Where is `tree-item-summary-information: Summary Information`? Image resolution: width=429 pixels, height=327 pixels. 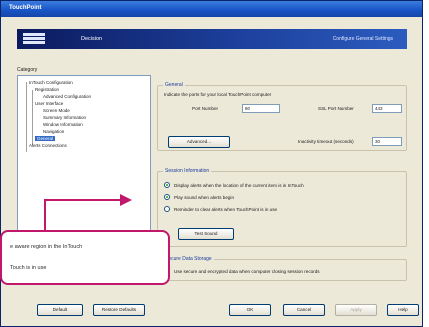 tree-item-summary-information: Summary Information is located at coordinates (64, 117).